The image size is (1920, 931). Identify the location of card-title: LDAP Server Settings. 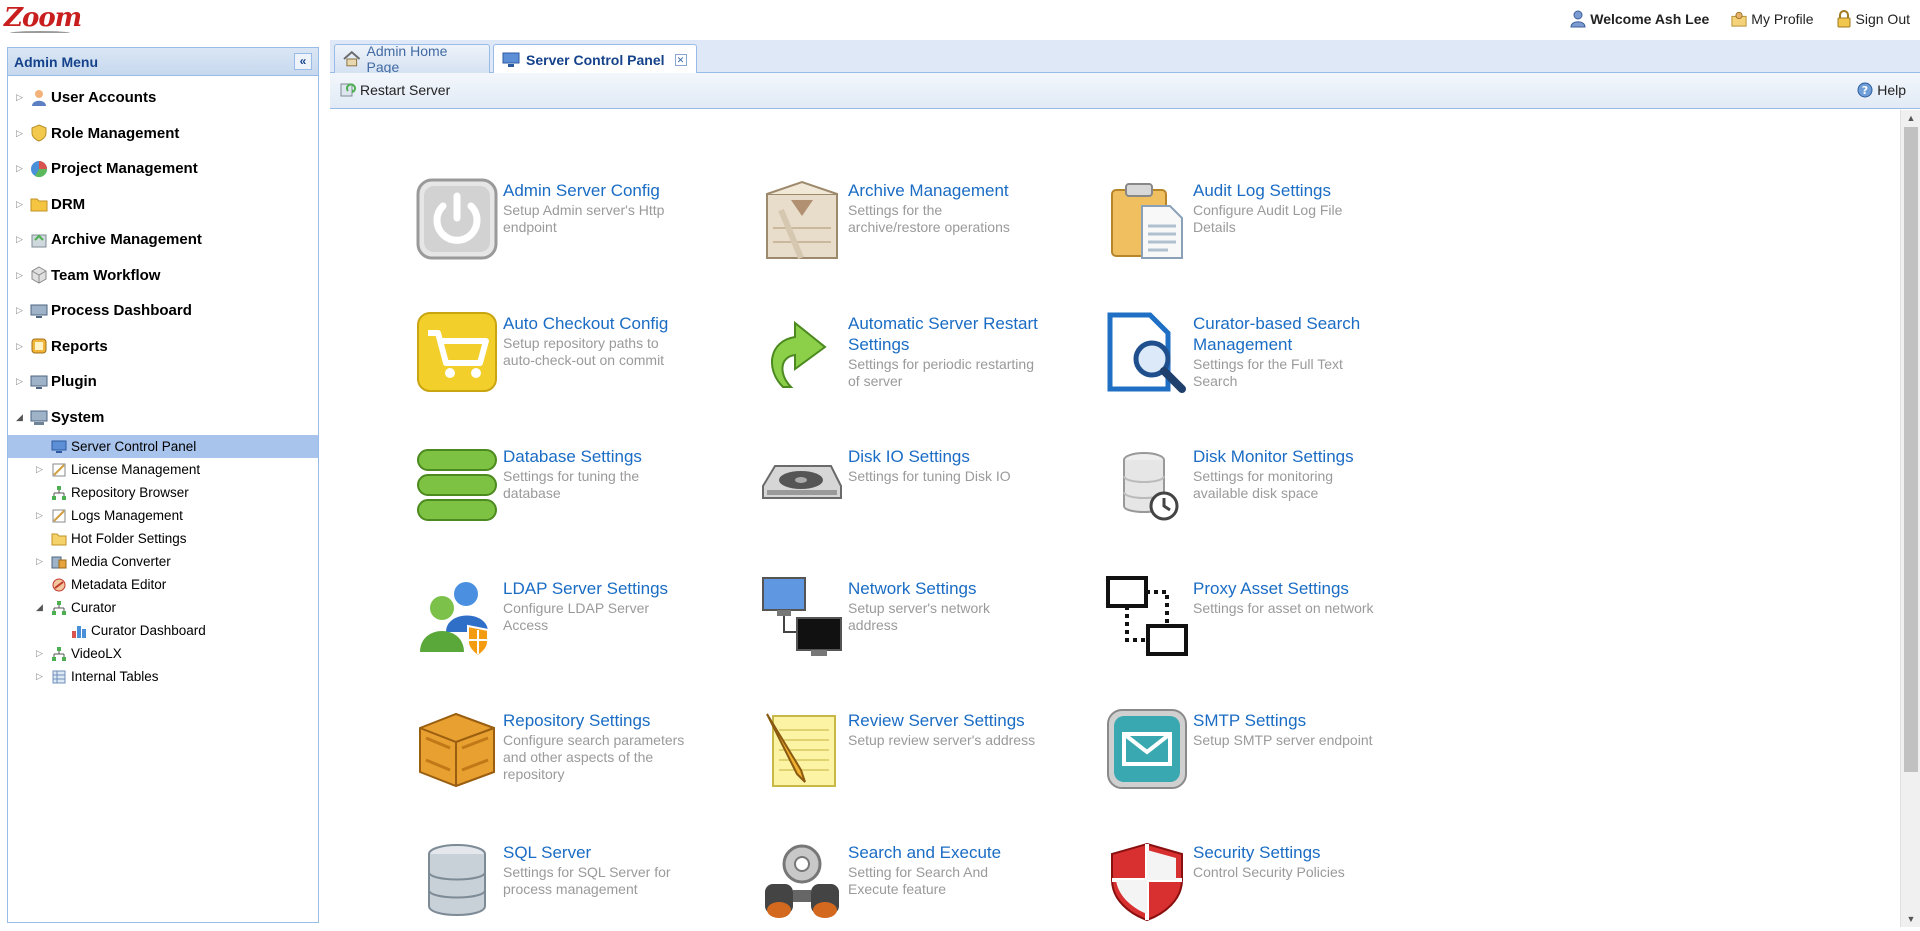
(603, 588).